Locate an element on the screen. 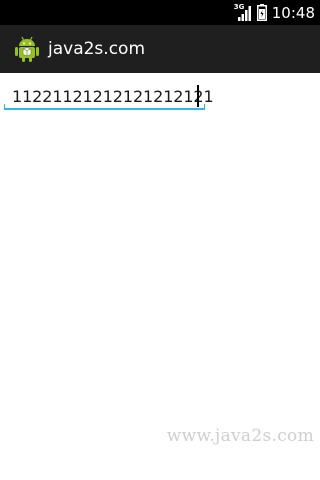 The image size is (320, 480). android-robot-icon is located at coordinates (27, 49).